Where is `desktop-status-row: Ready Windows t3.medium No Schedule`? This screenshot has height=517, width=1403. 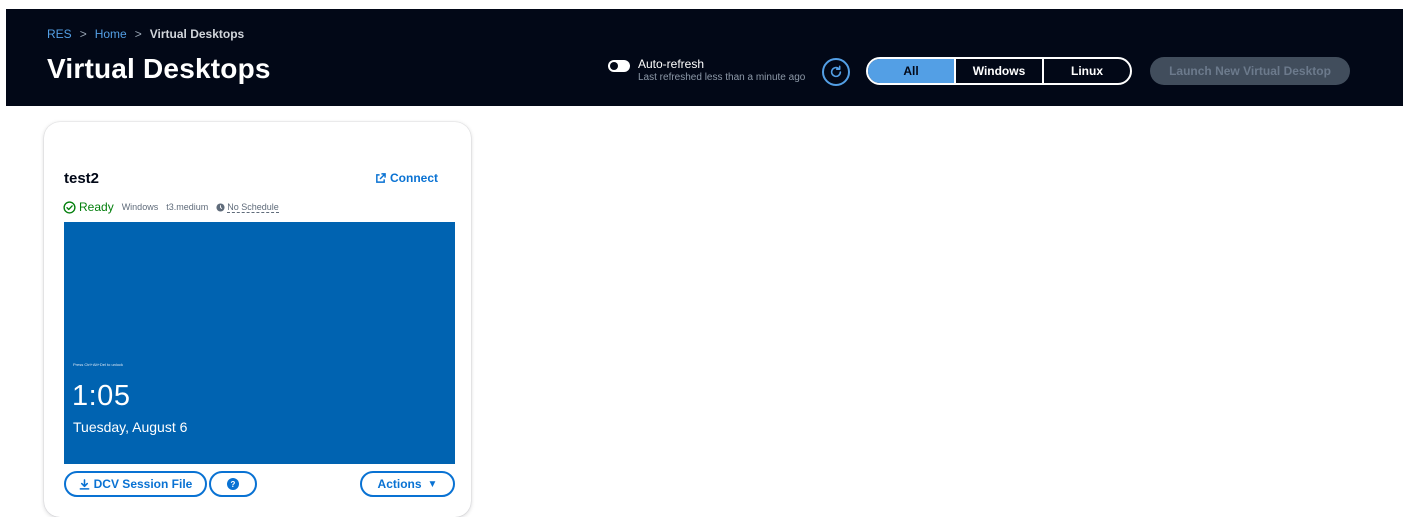 desktop-status-row: Ready Windows t3.medium No Schedule is located at coordinates (171, 207).